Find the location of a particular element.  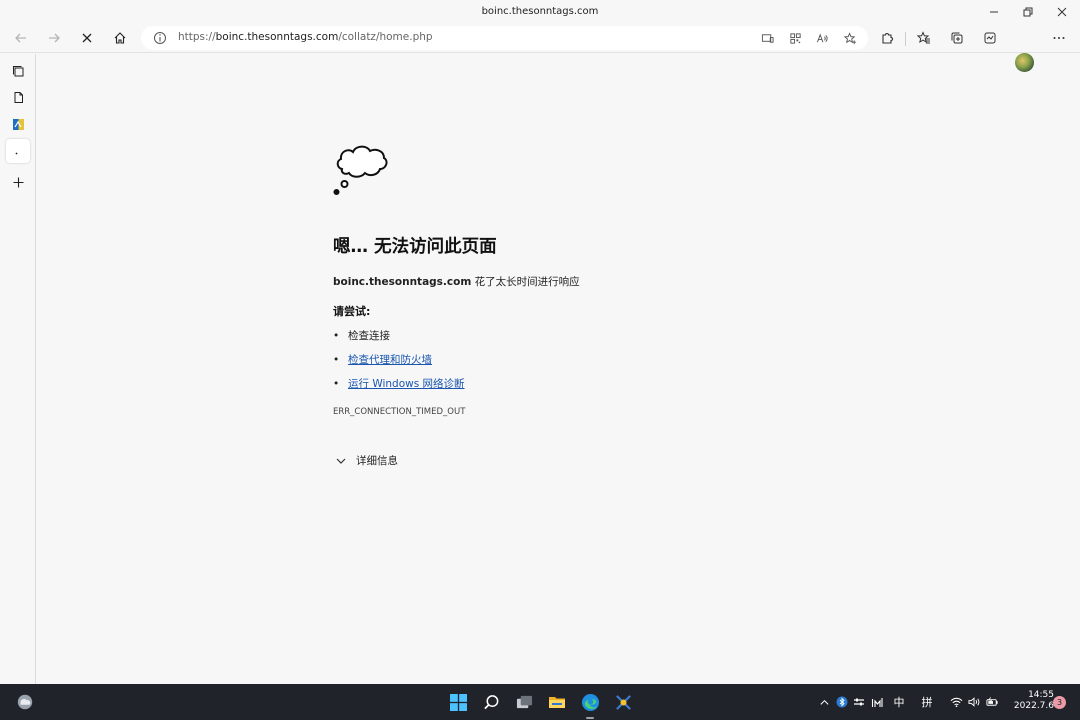

suggestion-item: • 检查代理和防火墙 is located at coordinates (382, 360).